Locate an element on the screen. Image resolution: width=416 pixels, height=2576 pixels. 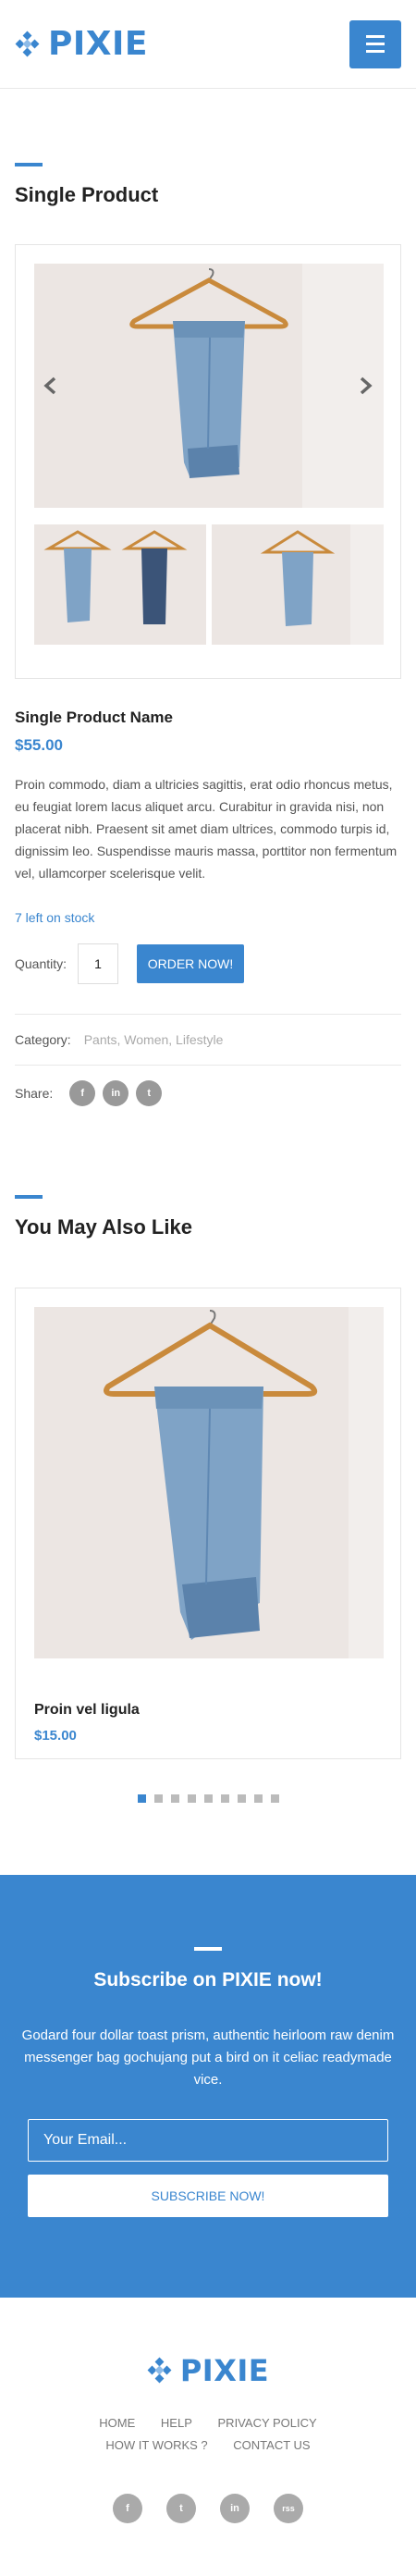
category-value: Pants, Women, Lifestyle is located at coordinates (154, 1039).